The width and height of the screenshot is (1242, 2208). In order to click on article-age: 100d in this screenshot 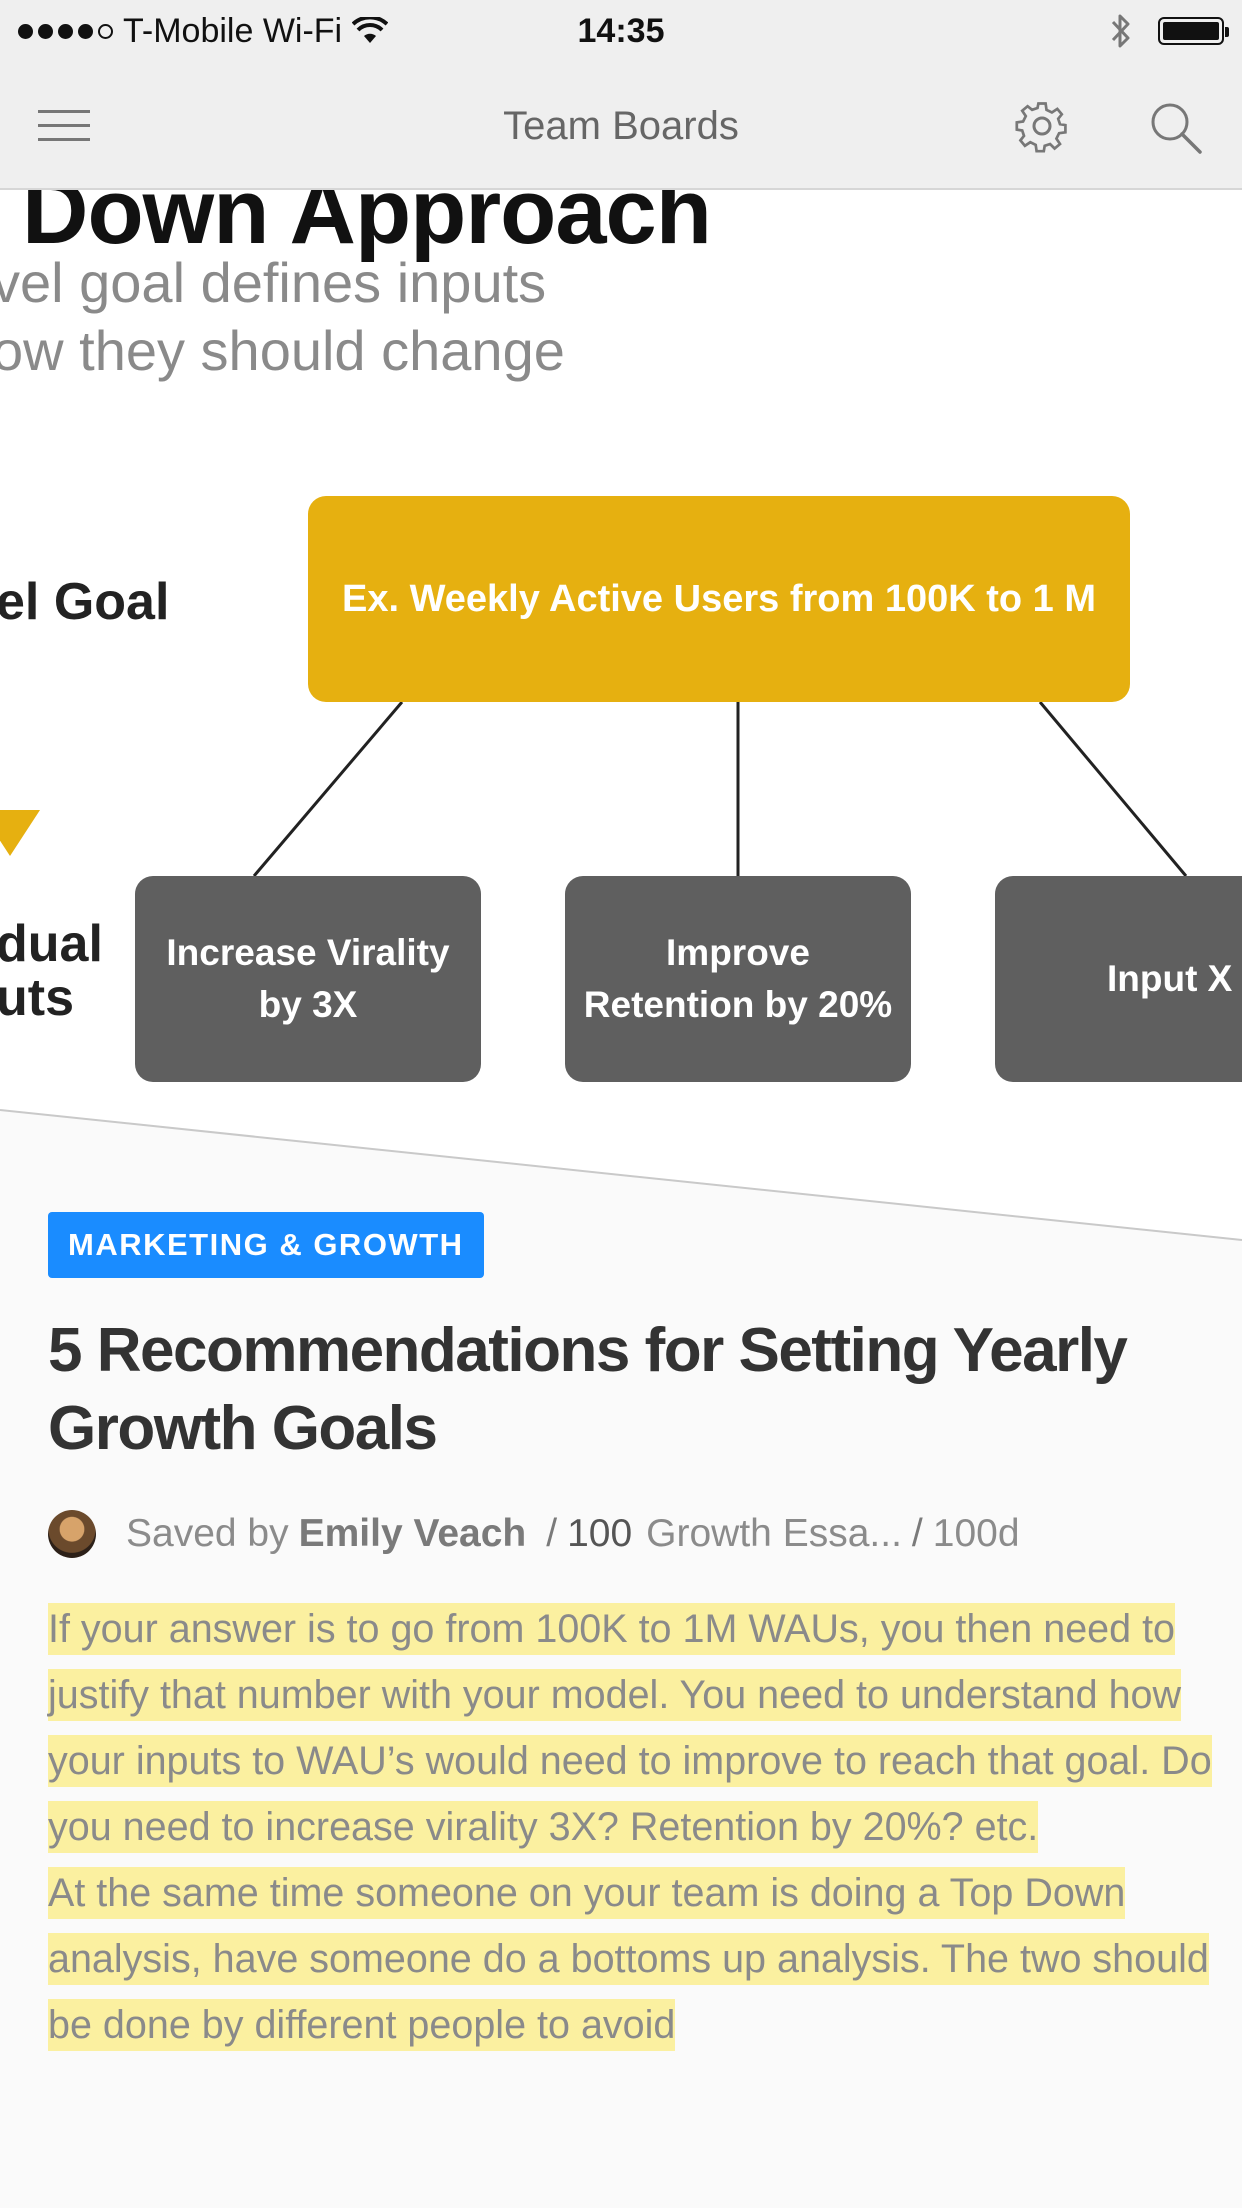, I will do `click(976, 1533)`.